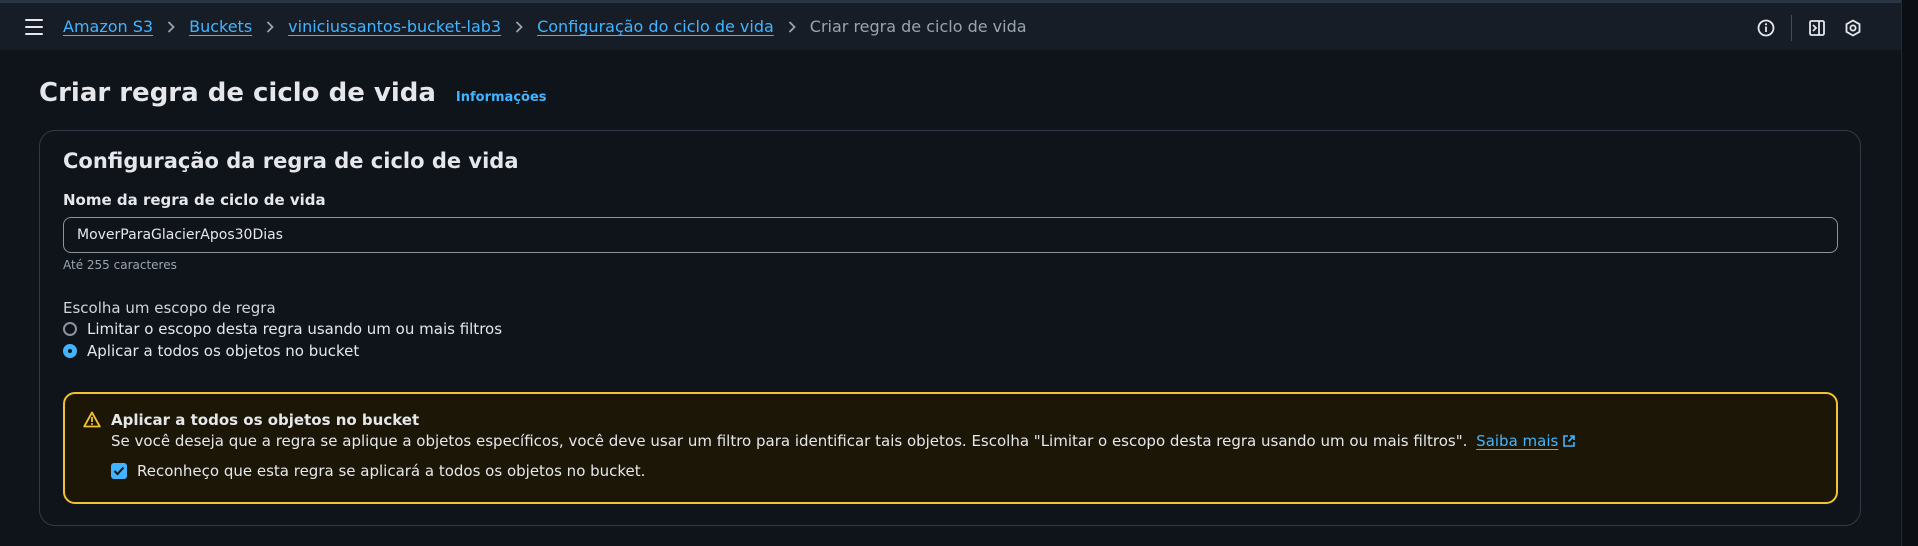 Image resolution: width=1918 pixels, height=546 pixels. I want to click on rule-name-hint: Até 255 caracteres, so click(120, 265).